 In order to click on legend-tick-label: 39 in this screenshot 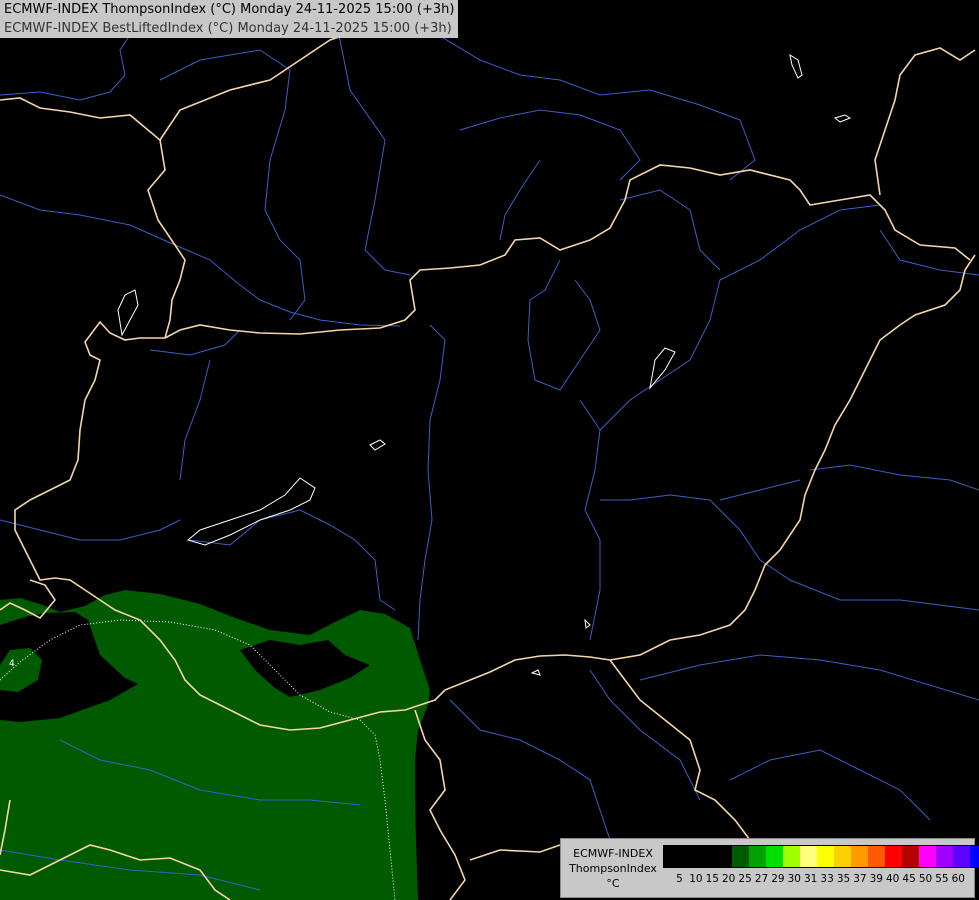, I will do `click(876, 879)`.